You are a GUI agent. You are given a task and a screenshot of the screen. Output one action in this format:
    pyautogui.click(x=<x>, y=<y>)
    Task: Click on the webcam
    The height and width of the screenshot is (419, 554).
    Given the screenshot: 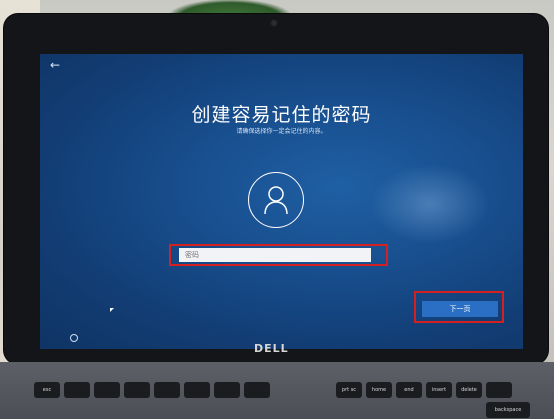 What is the action you would take?
    pyautogui.click(x=274, y=23)
    